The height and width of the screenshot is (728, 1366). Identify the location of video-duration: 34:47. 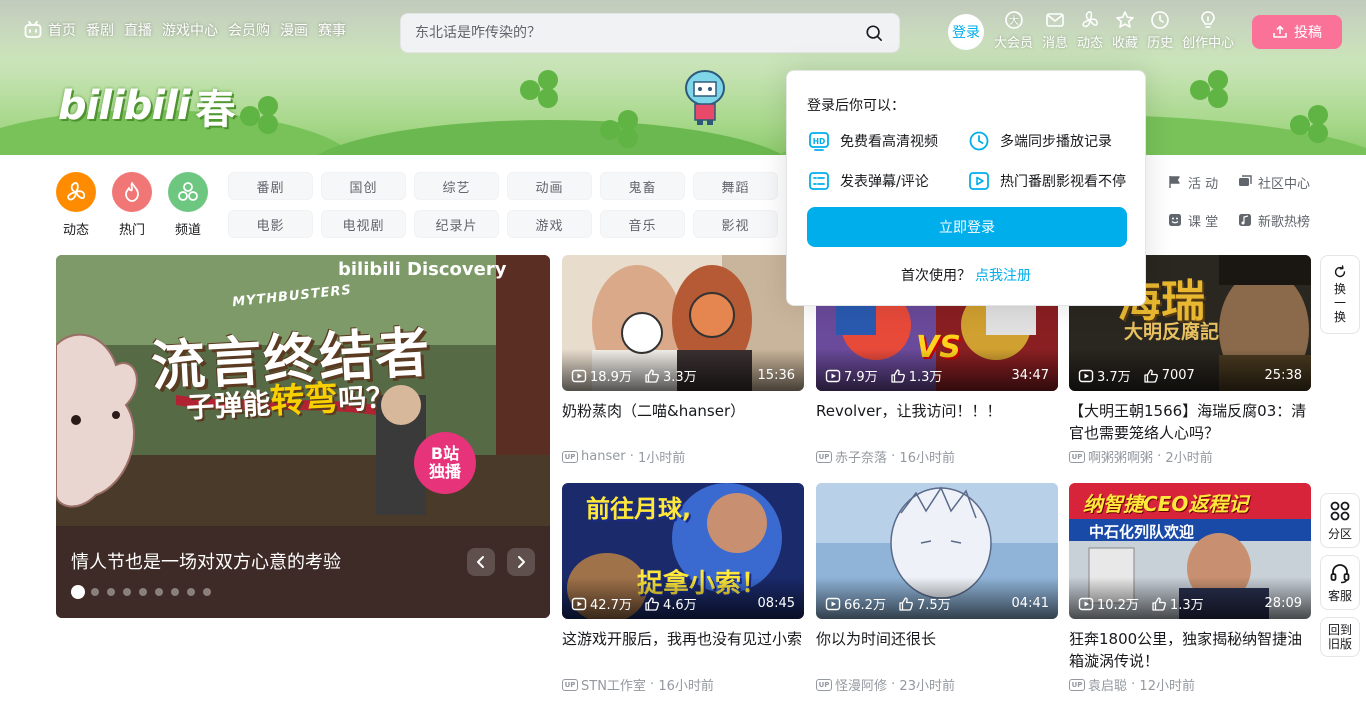
(1030, 375).